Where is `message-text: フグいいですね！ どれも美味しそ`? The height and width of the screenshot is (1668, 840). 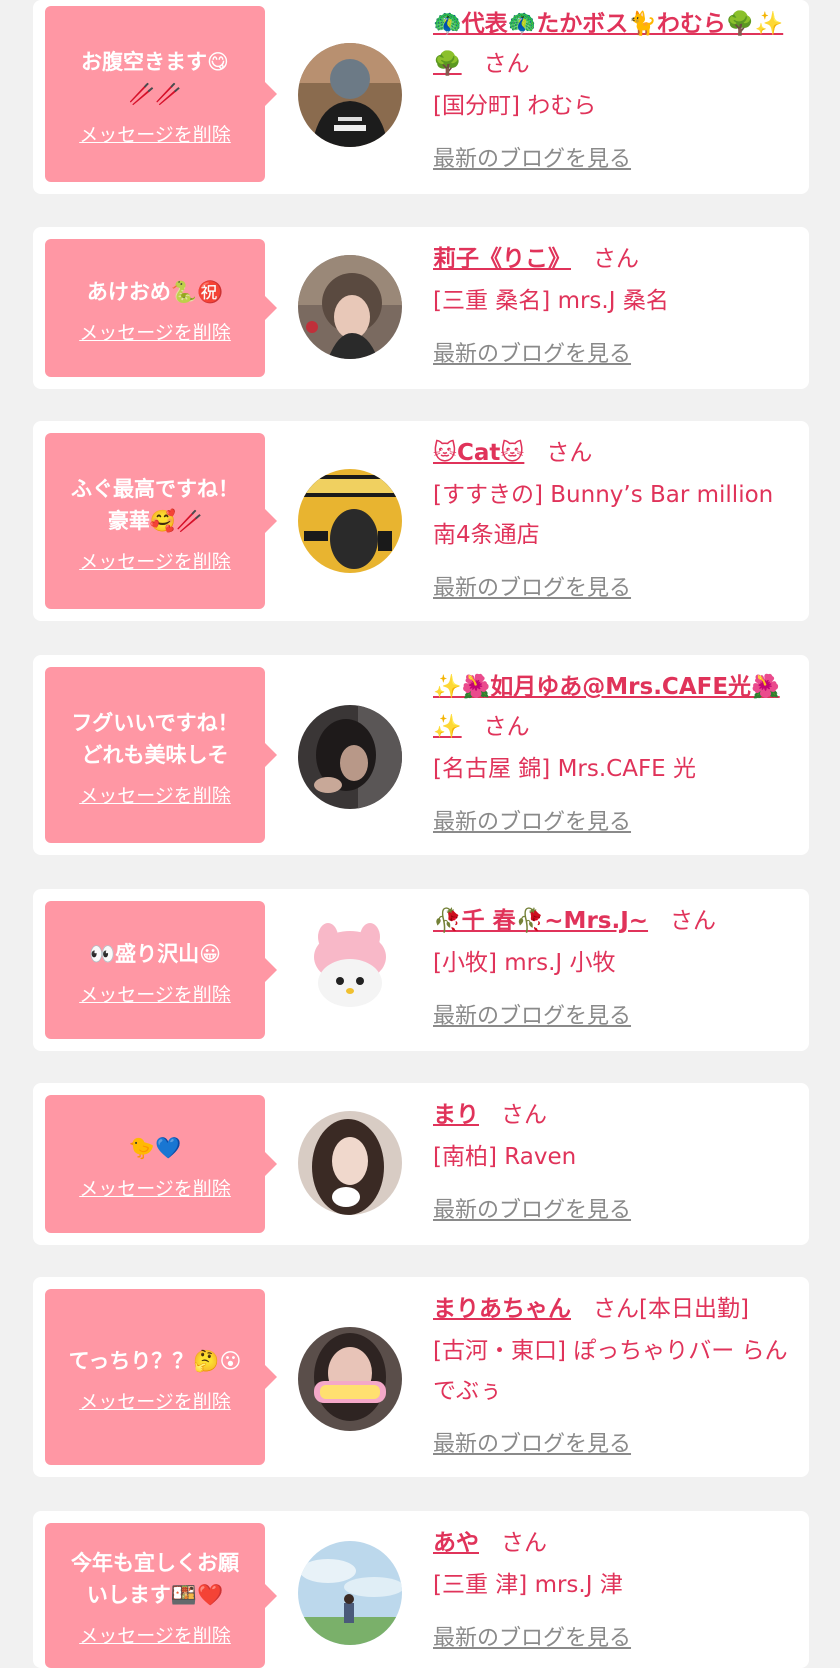 message-text: フグいいですね！ どれも美味しそ is located at coordinates (155, 738).